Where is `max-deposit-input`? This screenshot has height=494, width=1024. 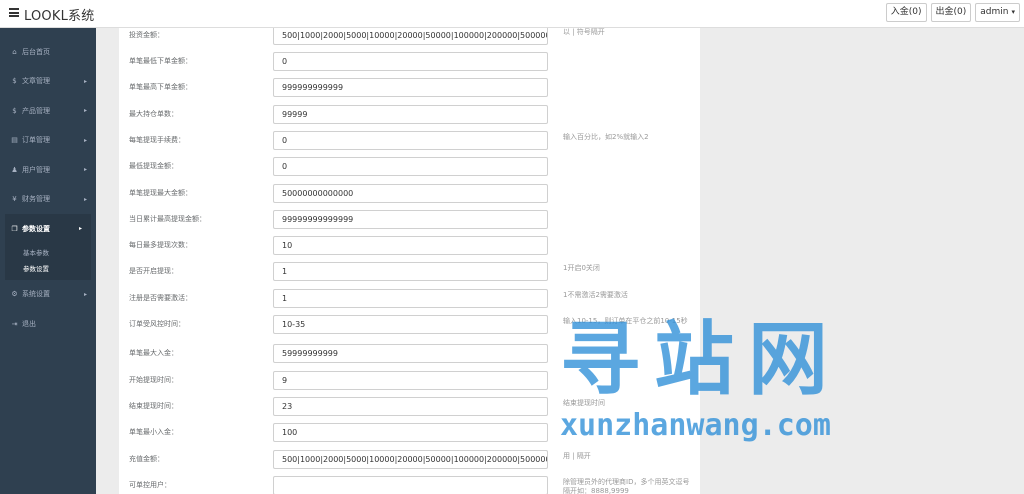
max-deposit-input is located at coordinates (410, 353).